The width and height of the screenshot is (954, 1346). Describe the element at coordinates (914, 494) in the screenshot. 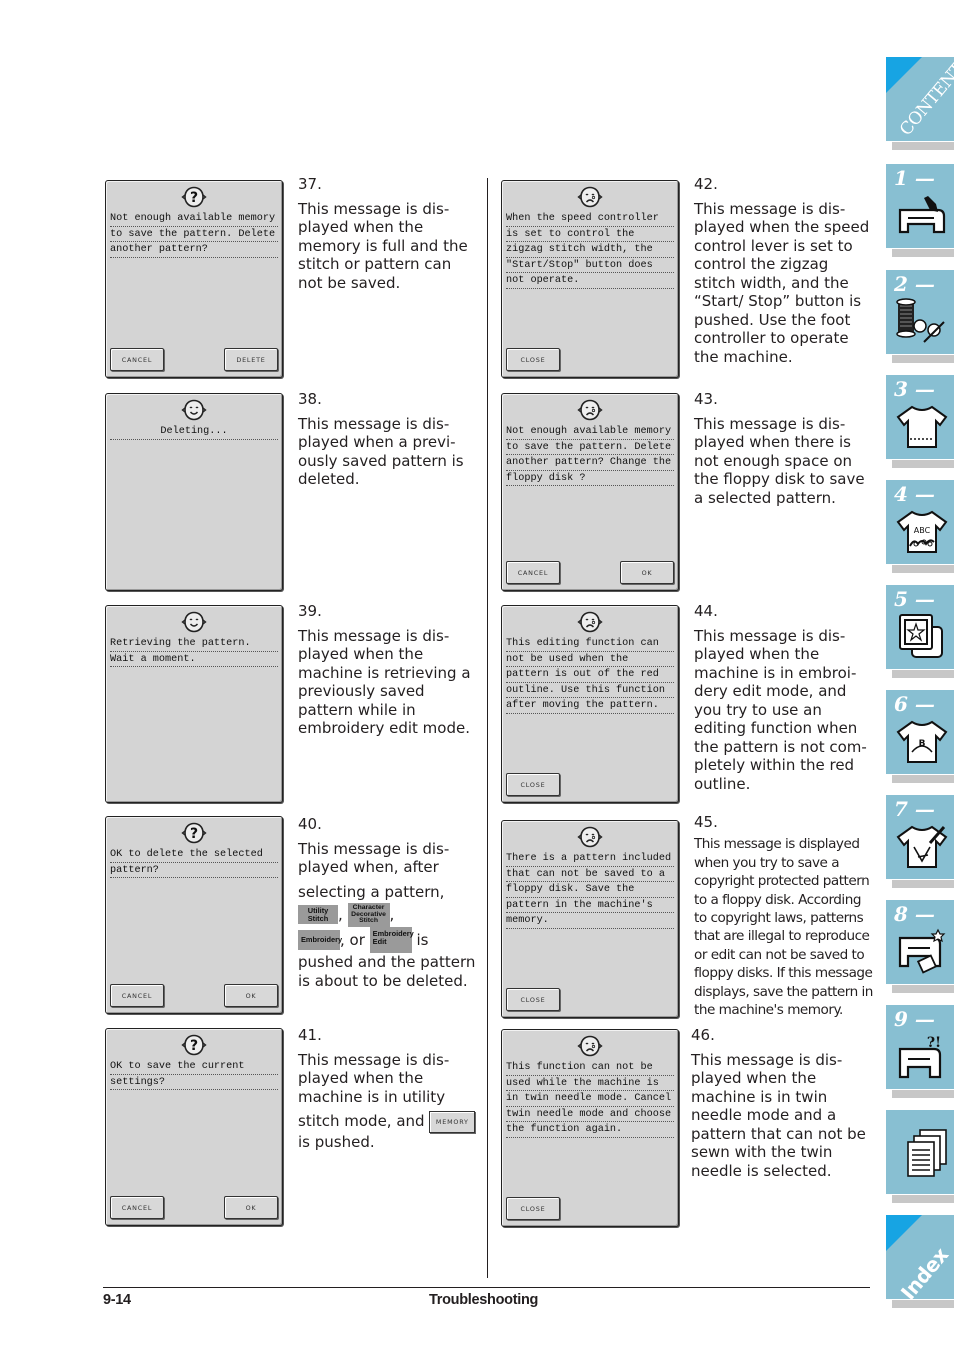

I see `tab-label: 4 —` at that location.